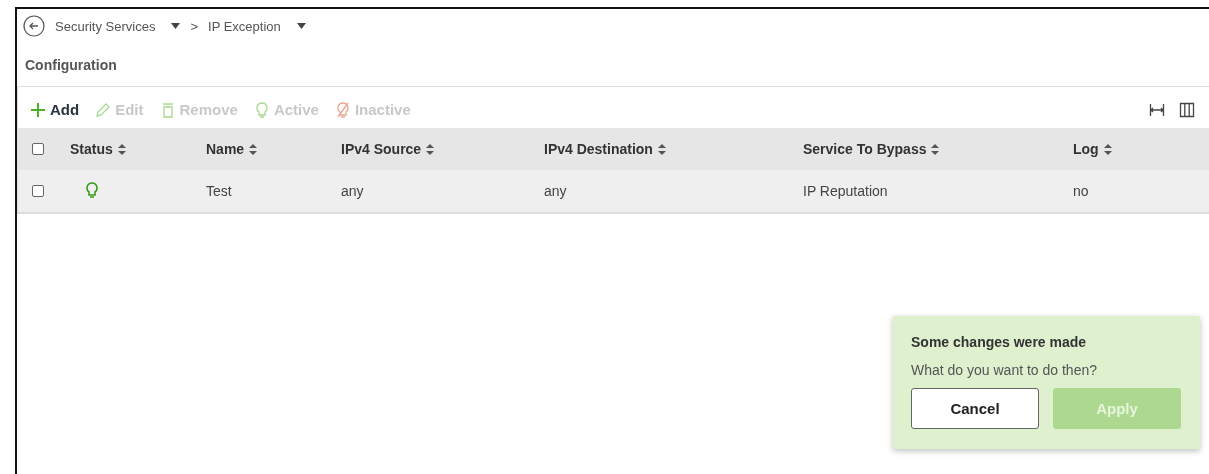 The height and width of the screenshot is (474, 1209). What do you see at coordinates (1081, 191) in the screenshot?
I see `table-cell: no` at bounding box center [1081, 191].